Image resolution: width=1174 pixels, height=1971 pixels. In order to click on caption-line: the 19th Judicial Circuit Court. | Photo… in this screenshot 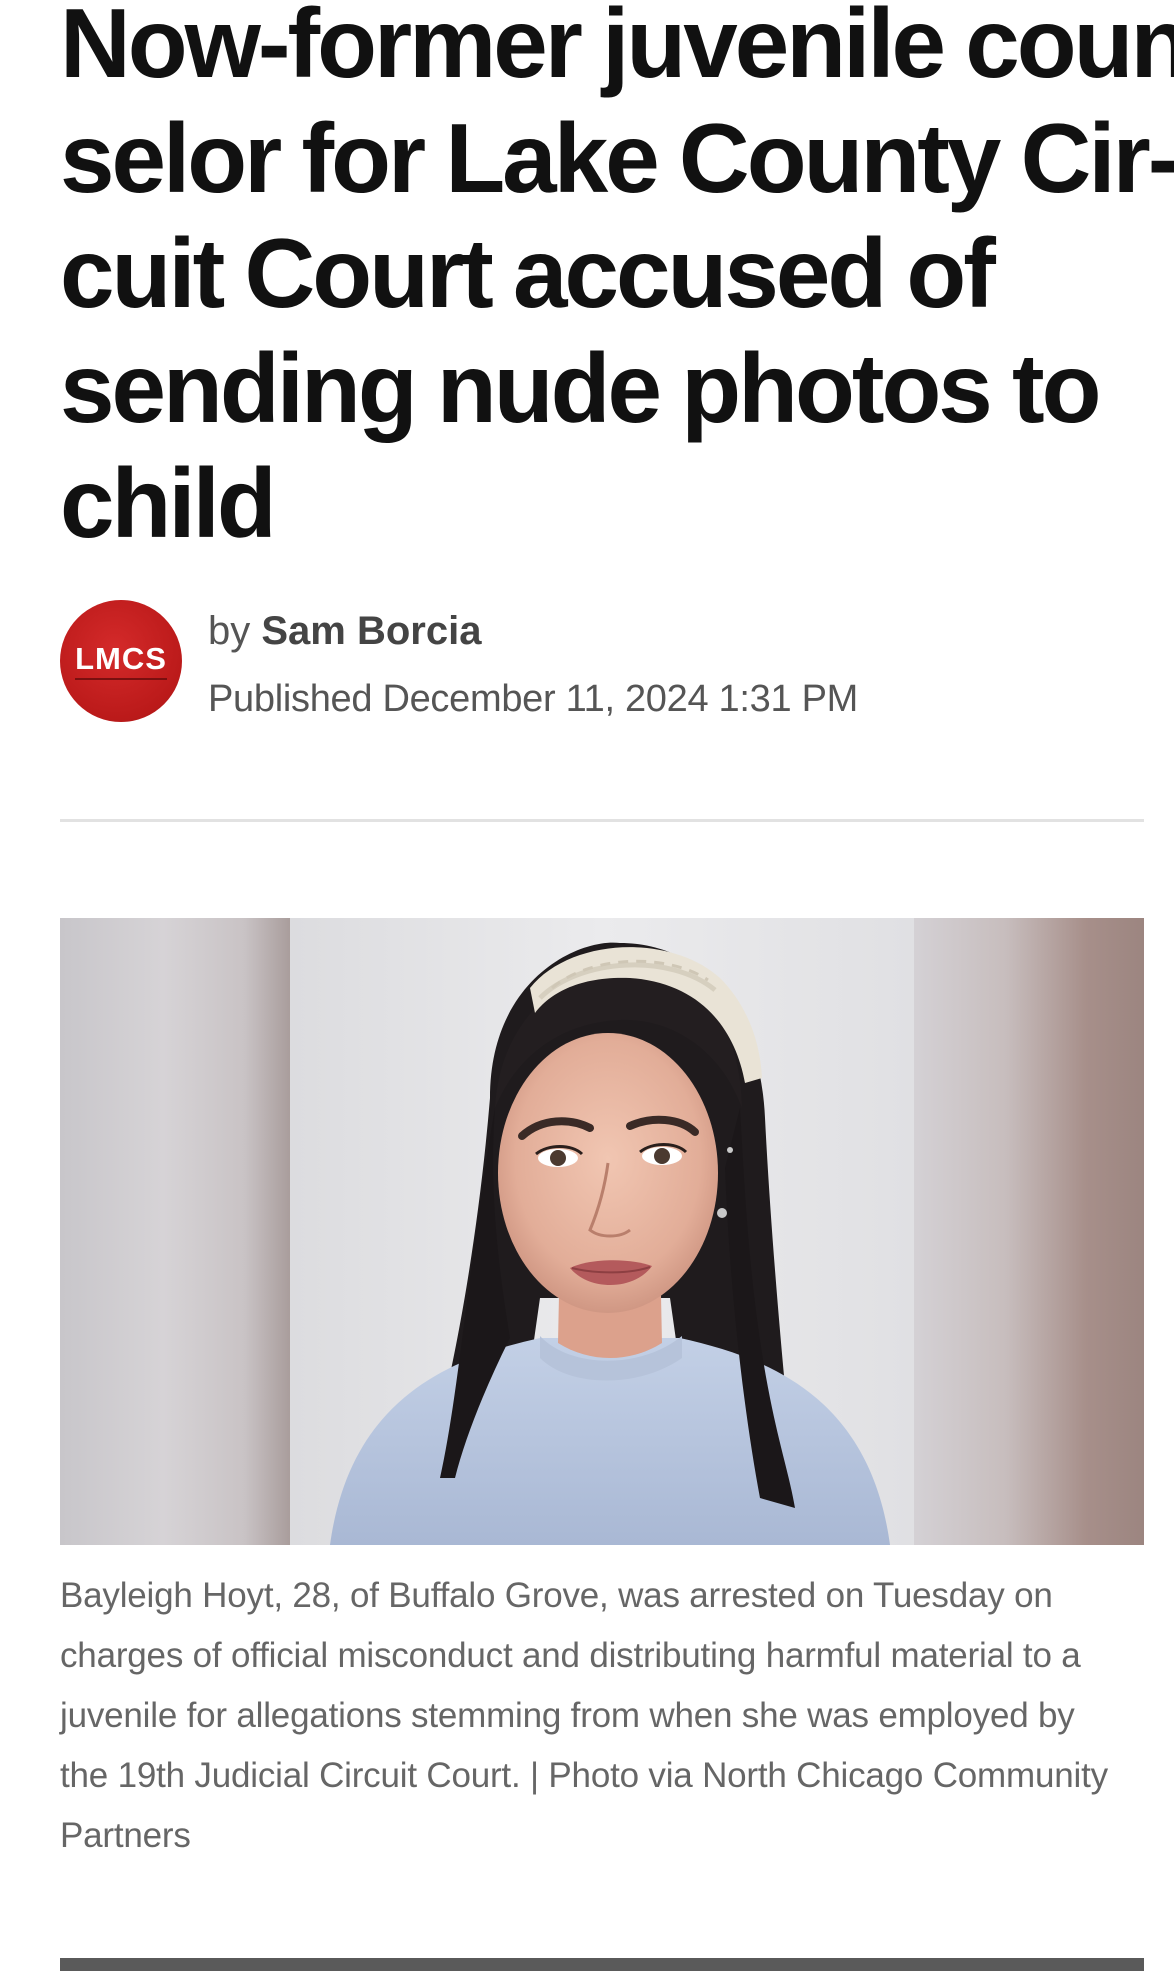, I will do `click(584, 1775)`.